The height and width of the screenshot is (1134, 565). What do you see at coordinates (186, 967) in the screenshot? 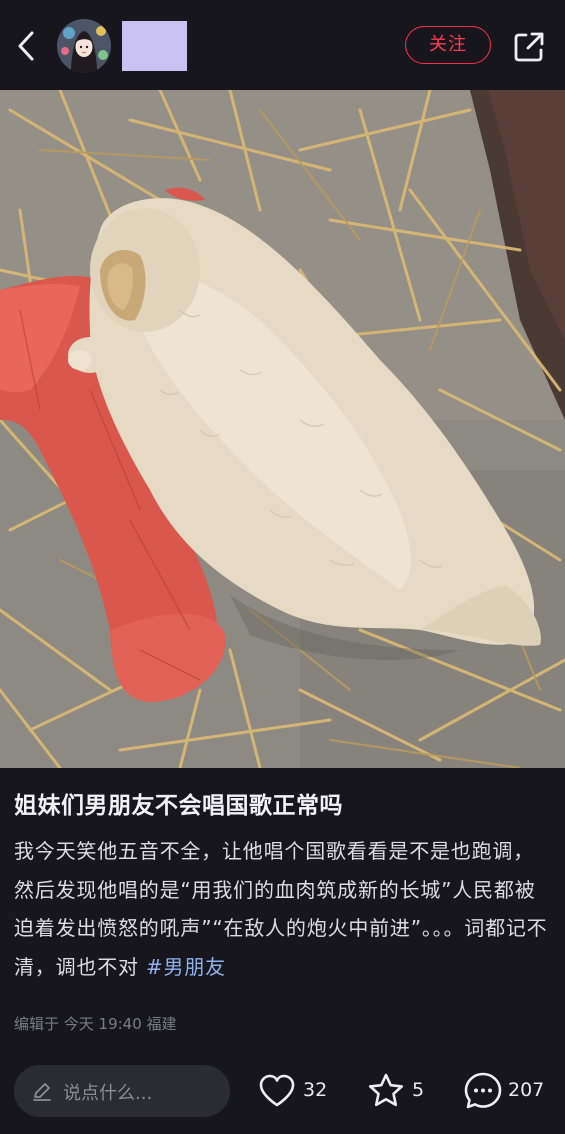
I see `hashtag-link: #男朋友` at bounding box center [186, 967].